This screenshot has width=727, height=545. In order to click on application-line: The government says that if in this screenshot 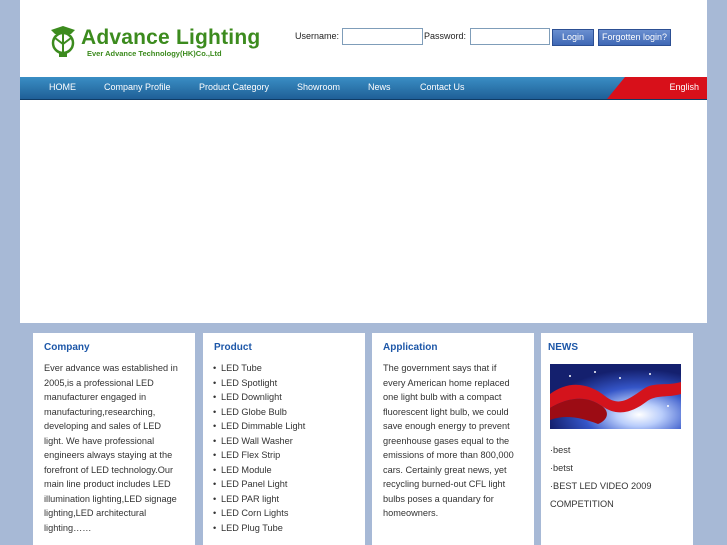, I will do `click(440, 368)`.